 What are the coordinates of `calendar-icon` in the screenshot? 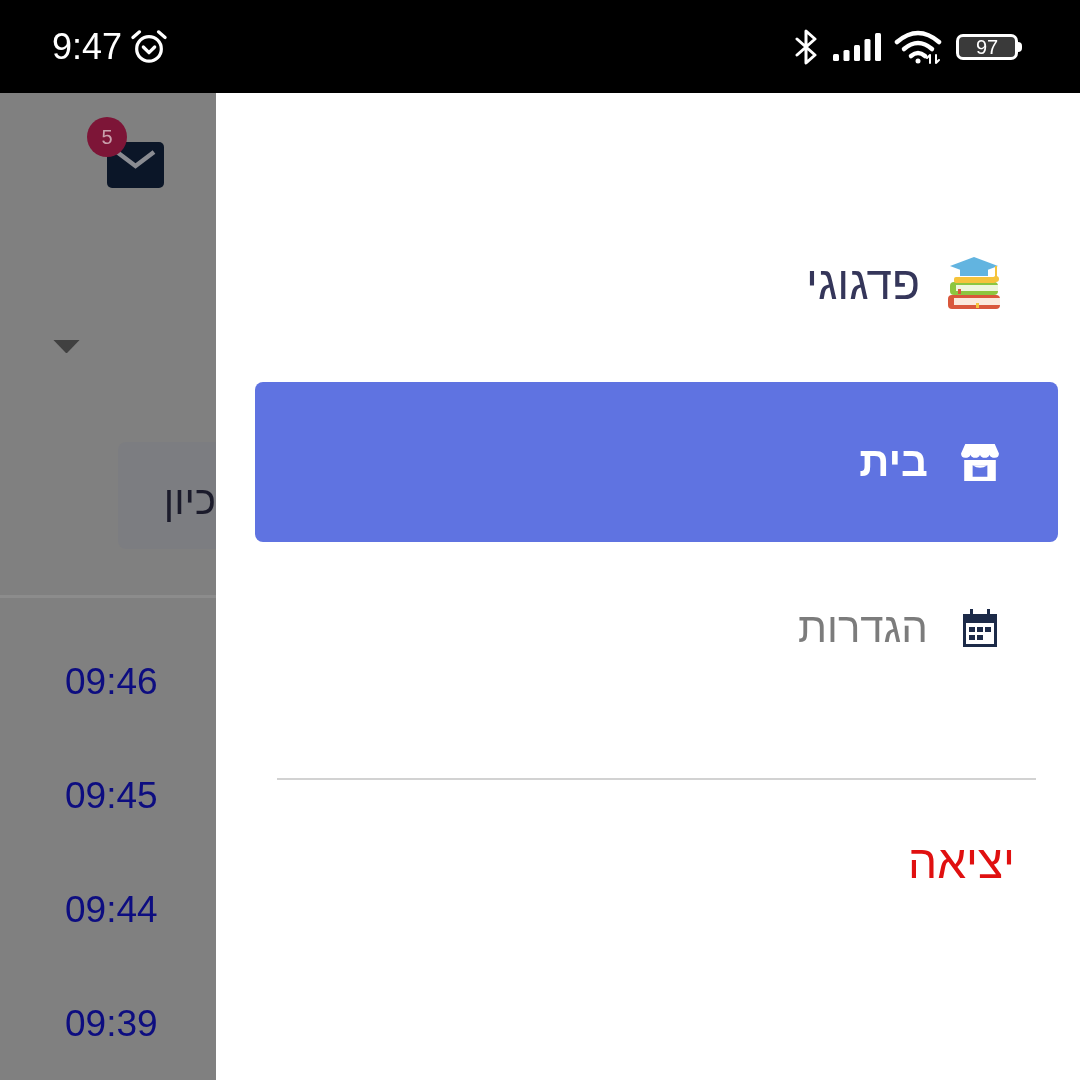 It's located at (980, 628).